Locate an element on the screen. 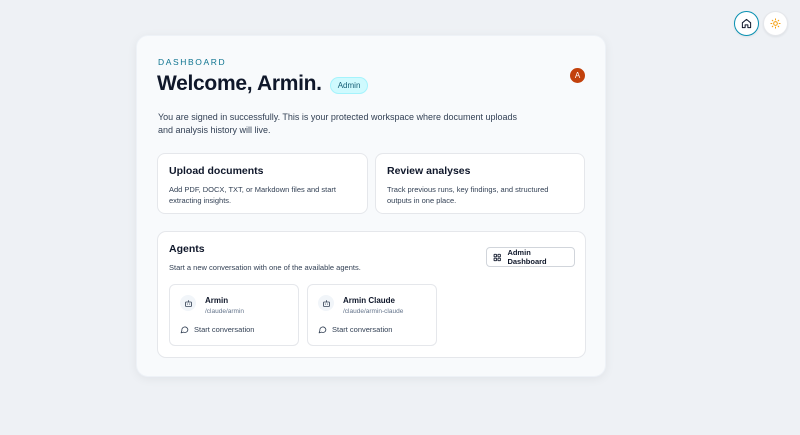 This screenshot has width=800, height=435. tile-title: Upload documents is located at coordinates (216, 171).